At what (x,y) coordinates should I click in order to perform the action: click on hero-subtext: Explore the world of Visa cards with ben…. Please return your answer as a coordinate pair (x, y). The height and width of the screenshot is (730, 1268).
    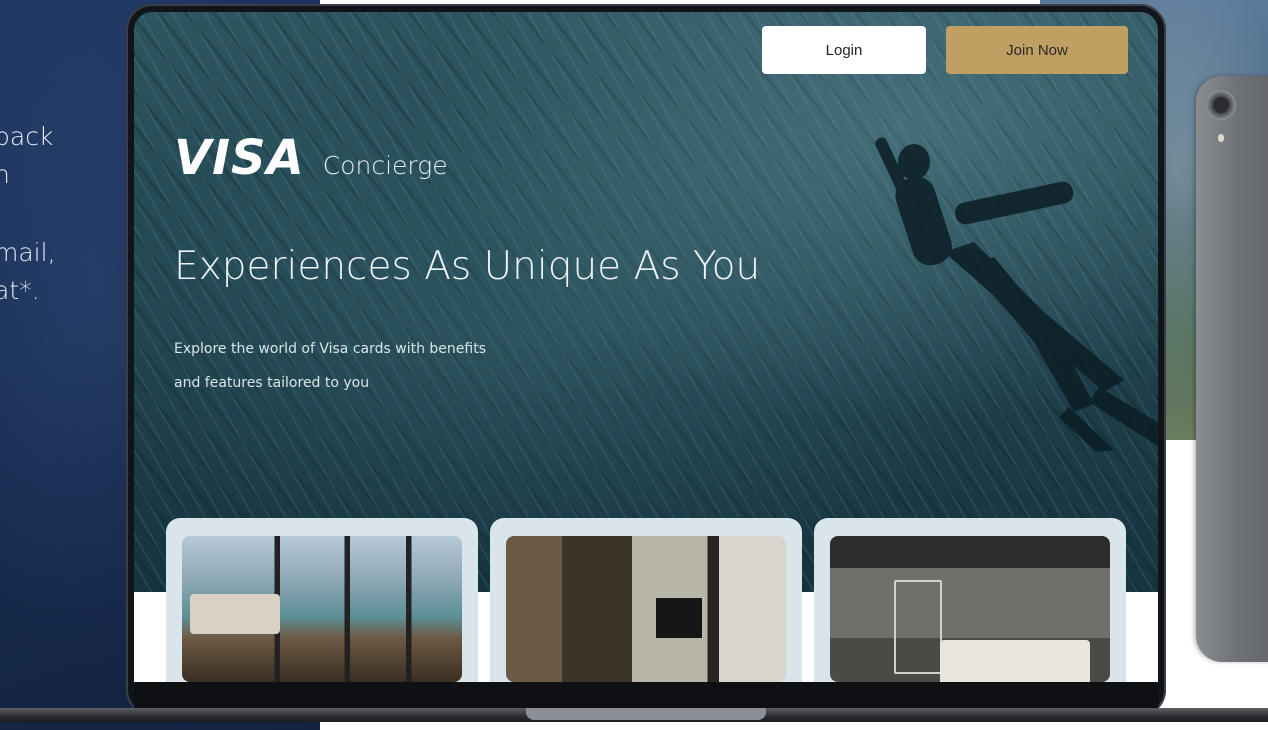
    Looking at the image, I should click on (354, 366).